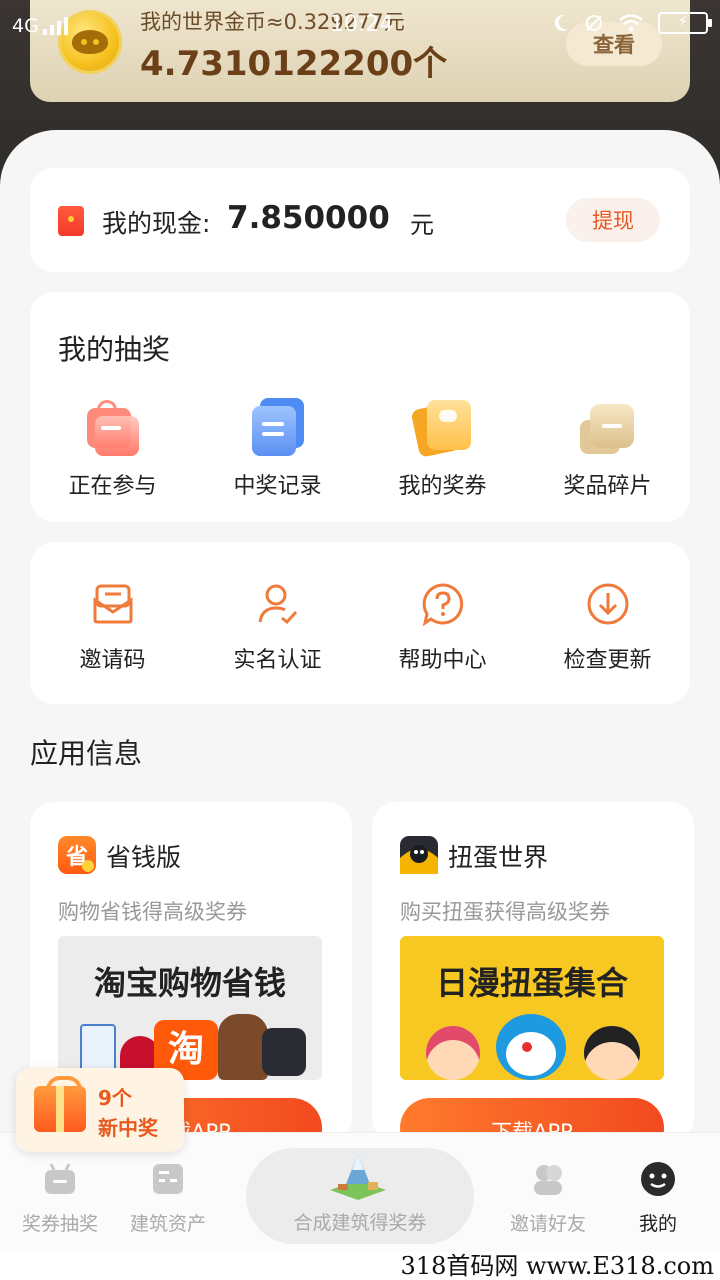 The width and height of the screenshot is (720, 1280). What do you see at coordinates (532, 1008) in the screenshot?
I see `app-banner: 日漫扭蛋集合` at bounding box center [532, 1008].